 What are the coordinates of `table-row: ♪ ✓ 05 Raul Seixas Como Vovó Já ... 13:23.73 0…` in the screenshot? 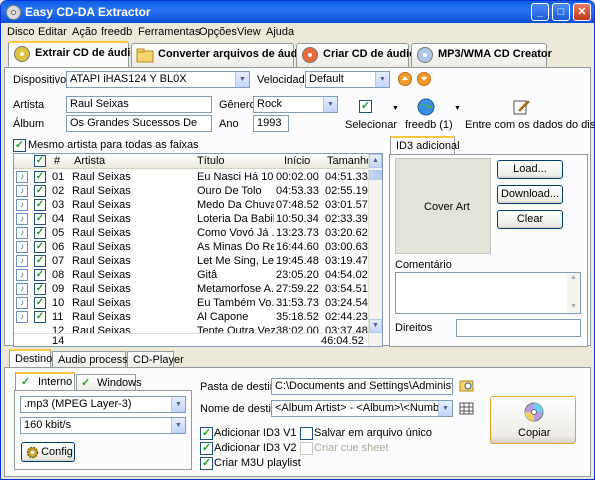 It's located at (192, 233).